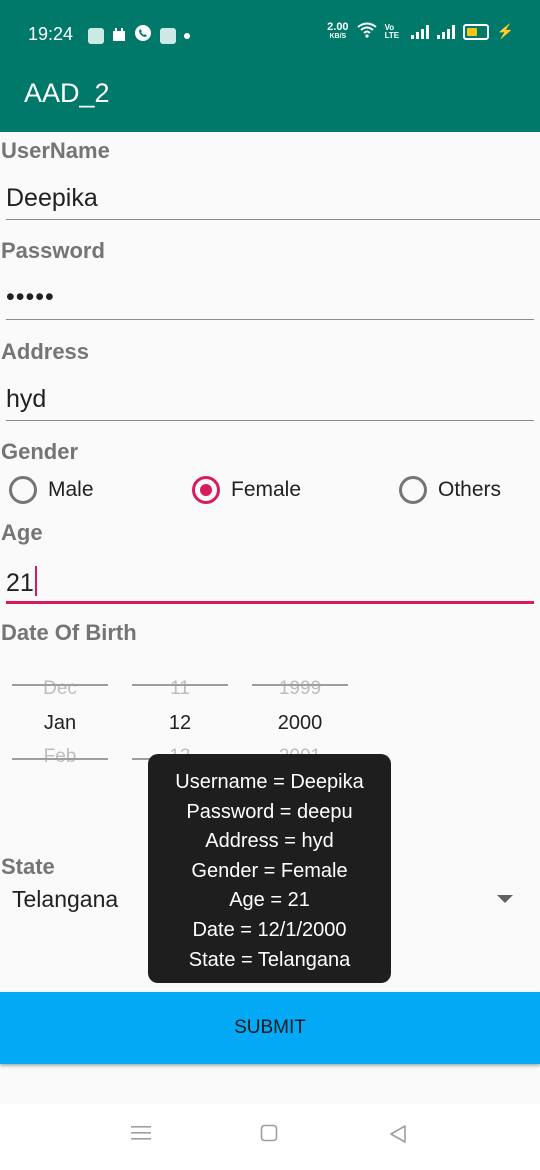  What do you see at coordinates (53, 250) in the screenshot?
I see `password-label: Password` at bounding box center [53, 250].